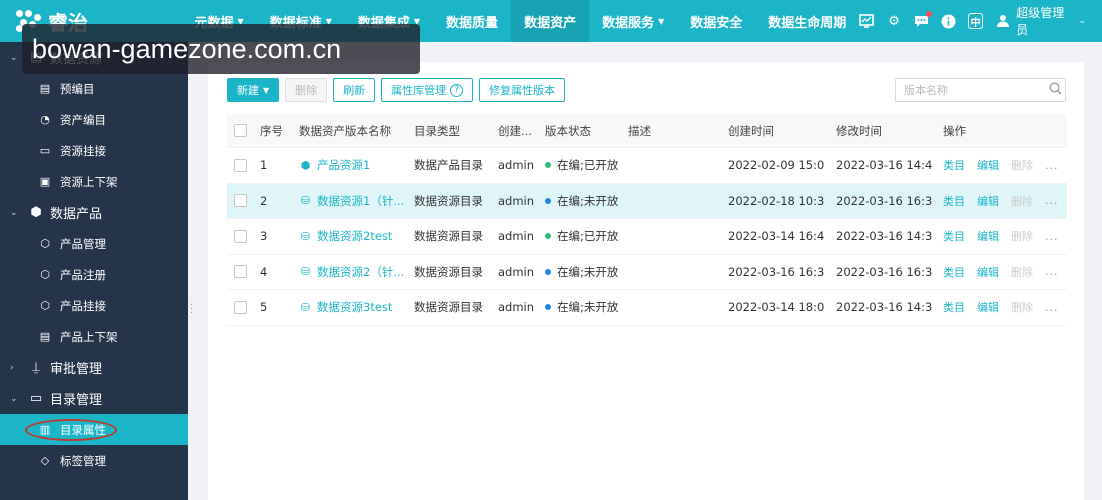 This screenshot has width=1102, height=500. What do you see at coordinates (94, 88) in the screenshot?
I see `sidebar-item-0-0: ▤ 预编目` at bounding box center [94, 88].